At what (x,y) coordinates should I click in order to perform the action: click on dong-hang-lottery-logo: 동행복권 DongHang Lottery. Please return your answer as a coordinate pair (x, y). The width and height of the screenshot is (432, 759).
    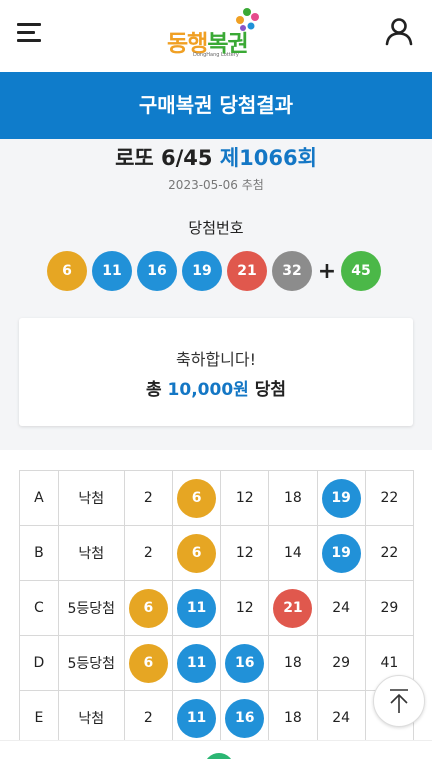
    Looking at the image, I should click on (213, 34).